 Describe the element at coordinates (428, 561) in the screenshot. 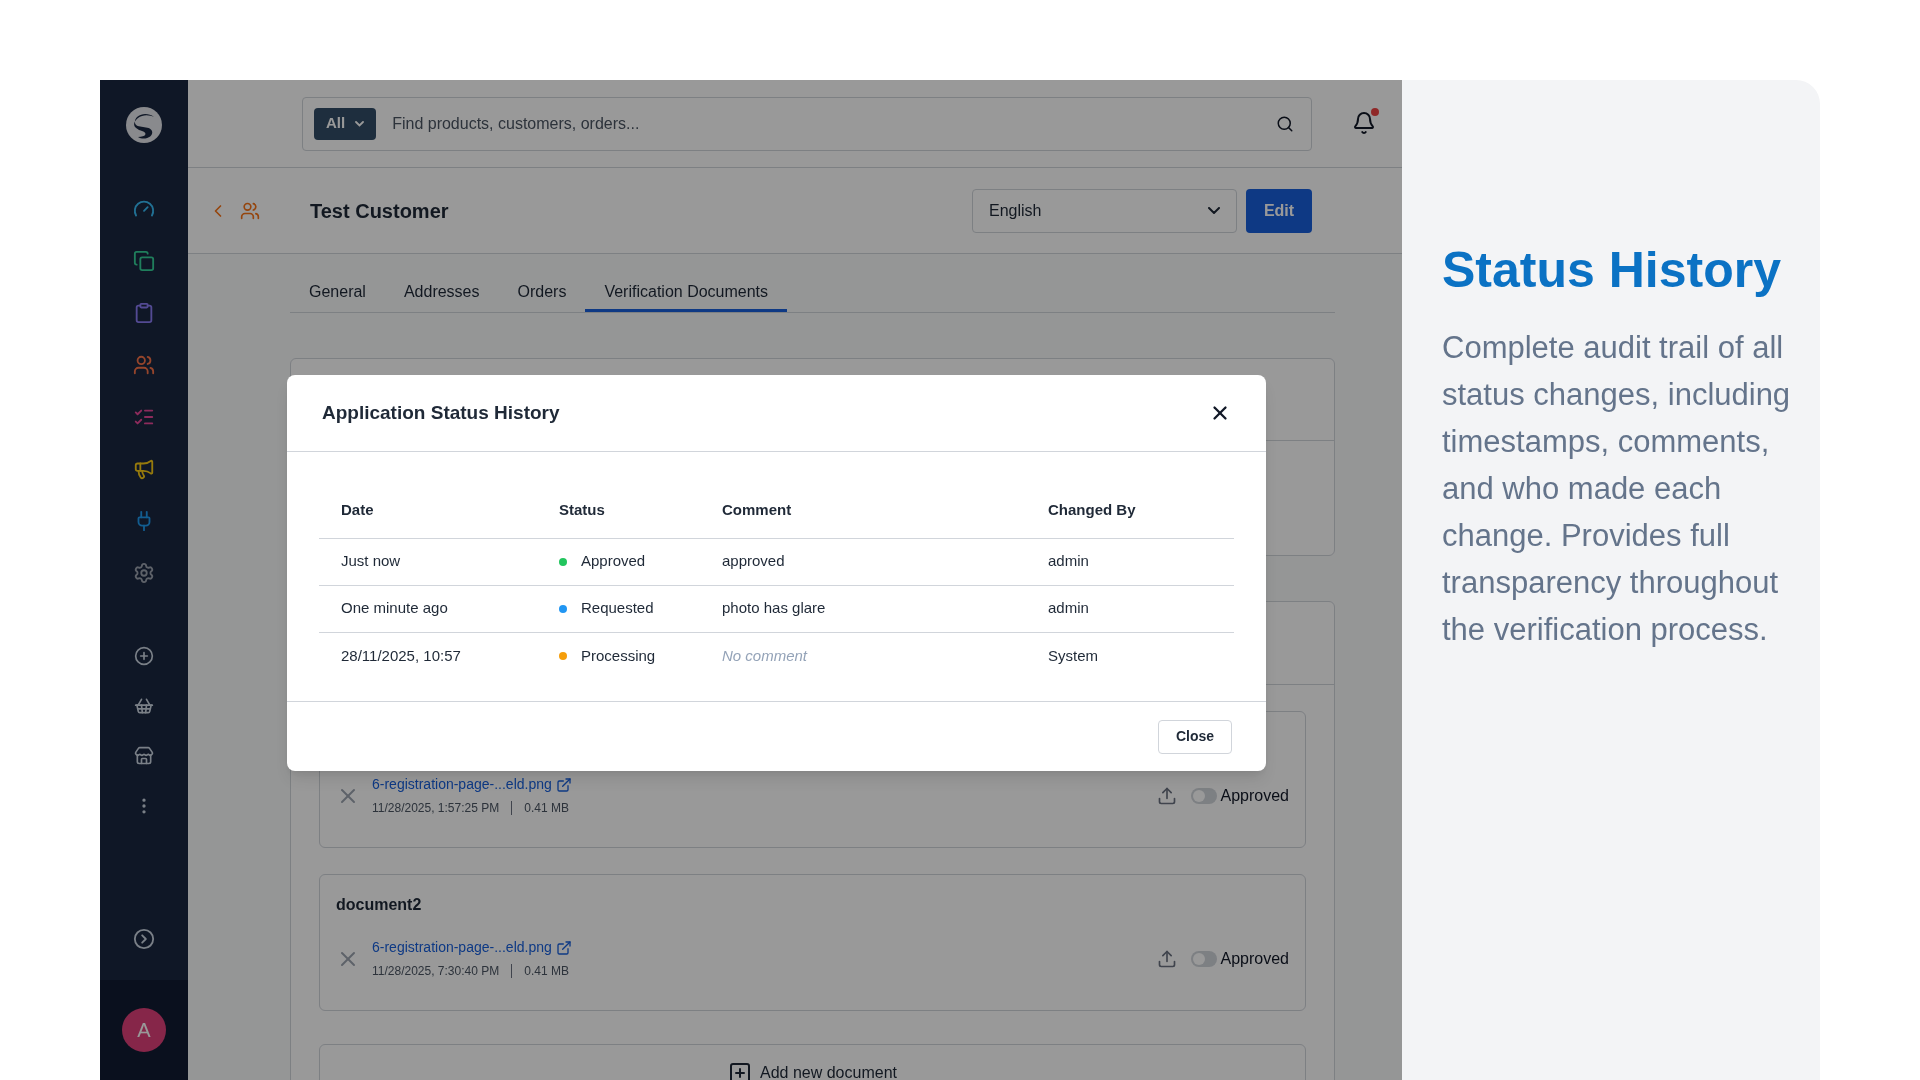

I see `date-cell: Just now` at that location.